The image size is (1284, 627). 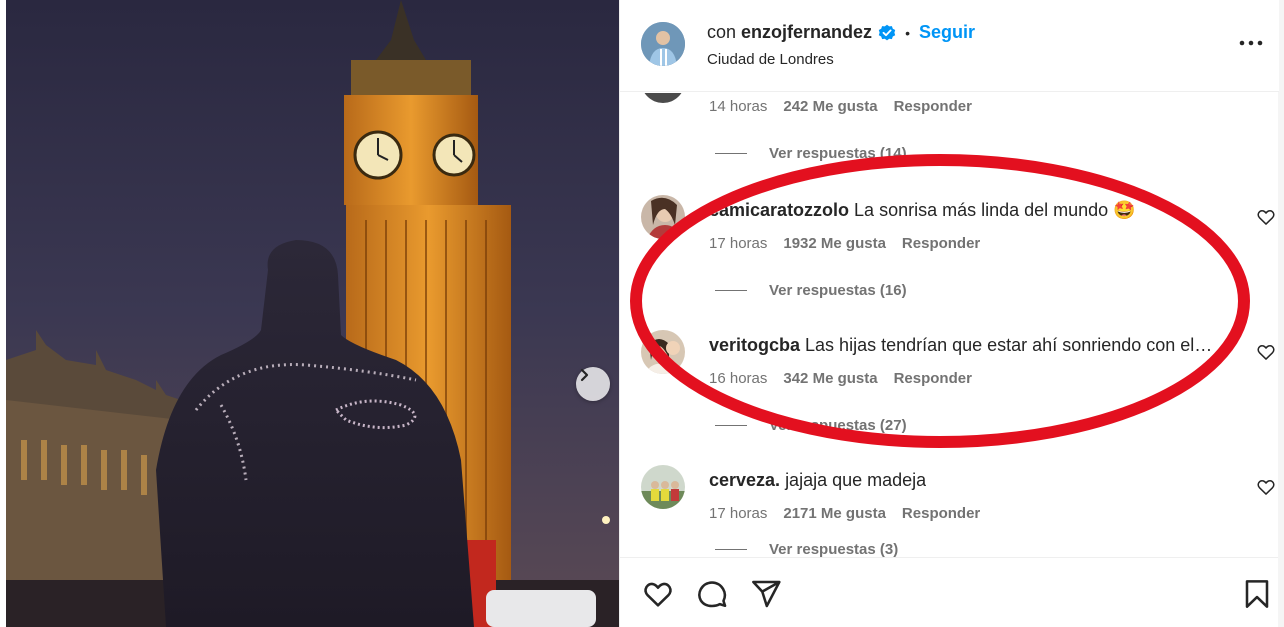 What do you see at coordinates (887, 33) in the screenshot?
I see `verified-badge-icon` at bounding box center [887, 33].